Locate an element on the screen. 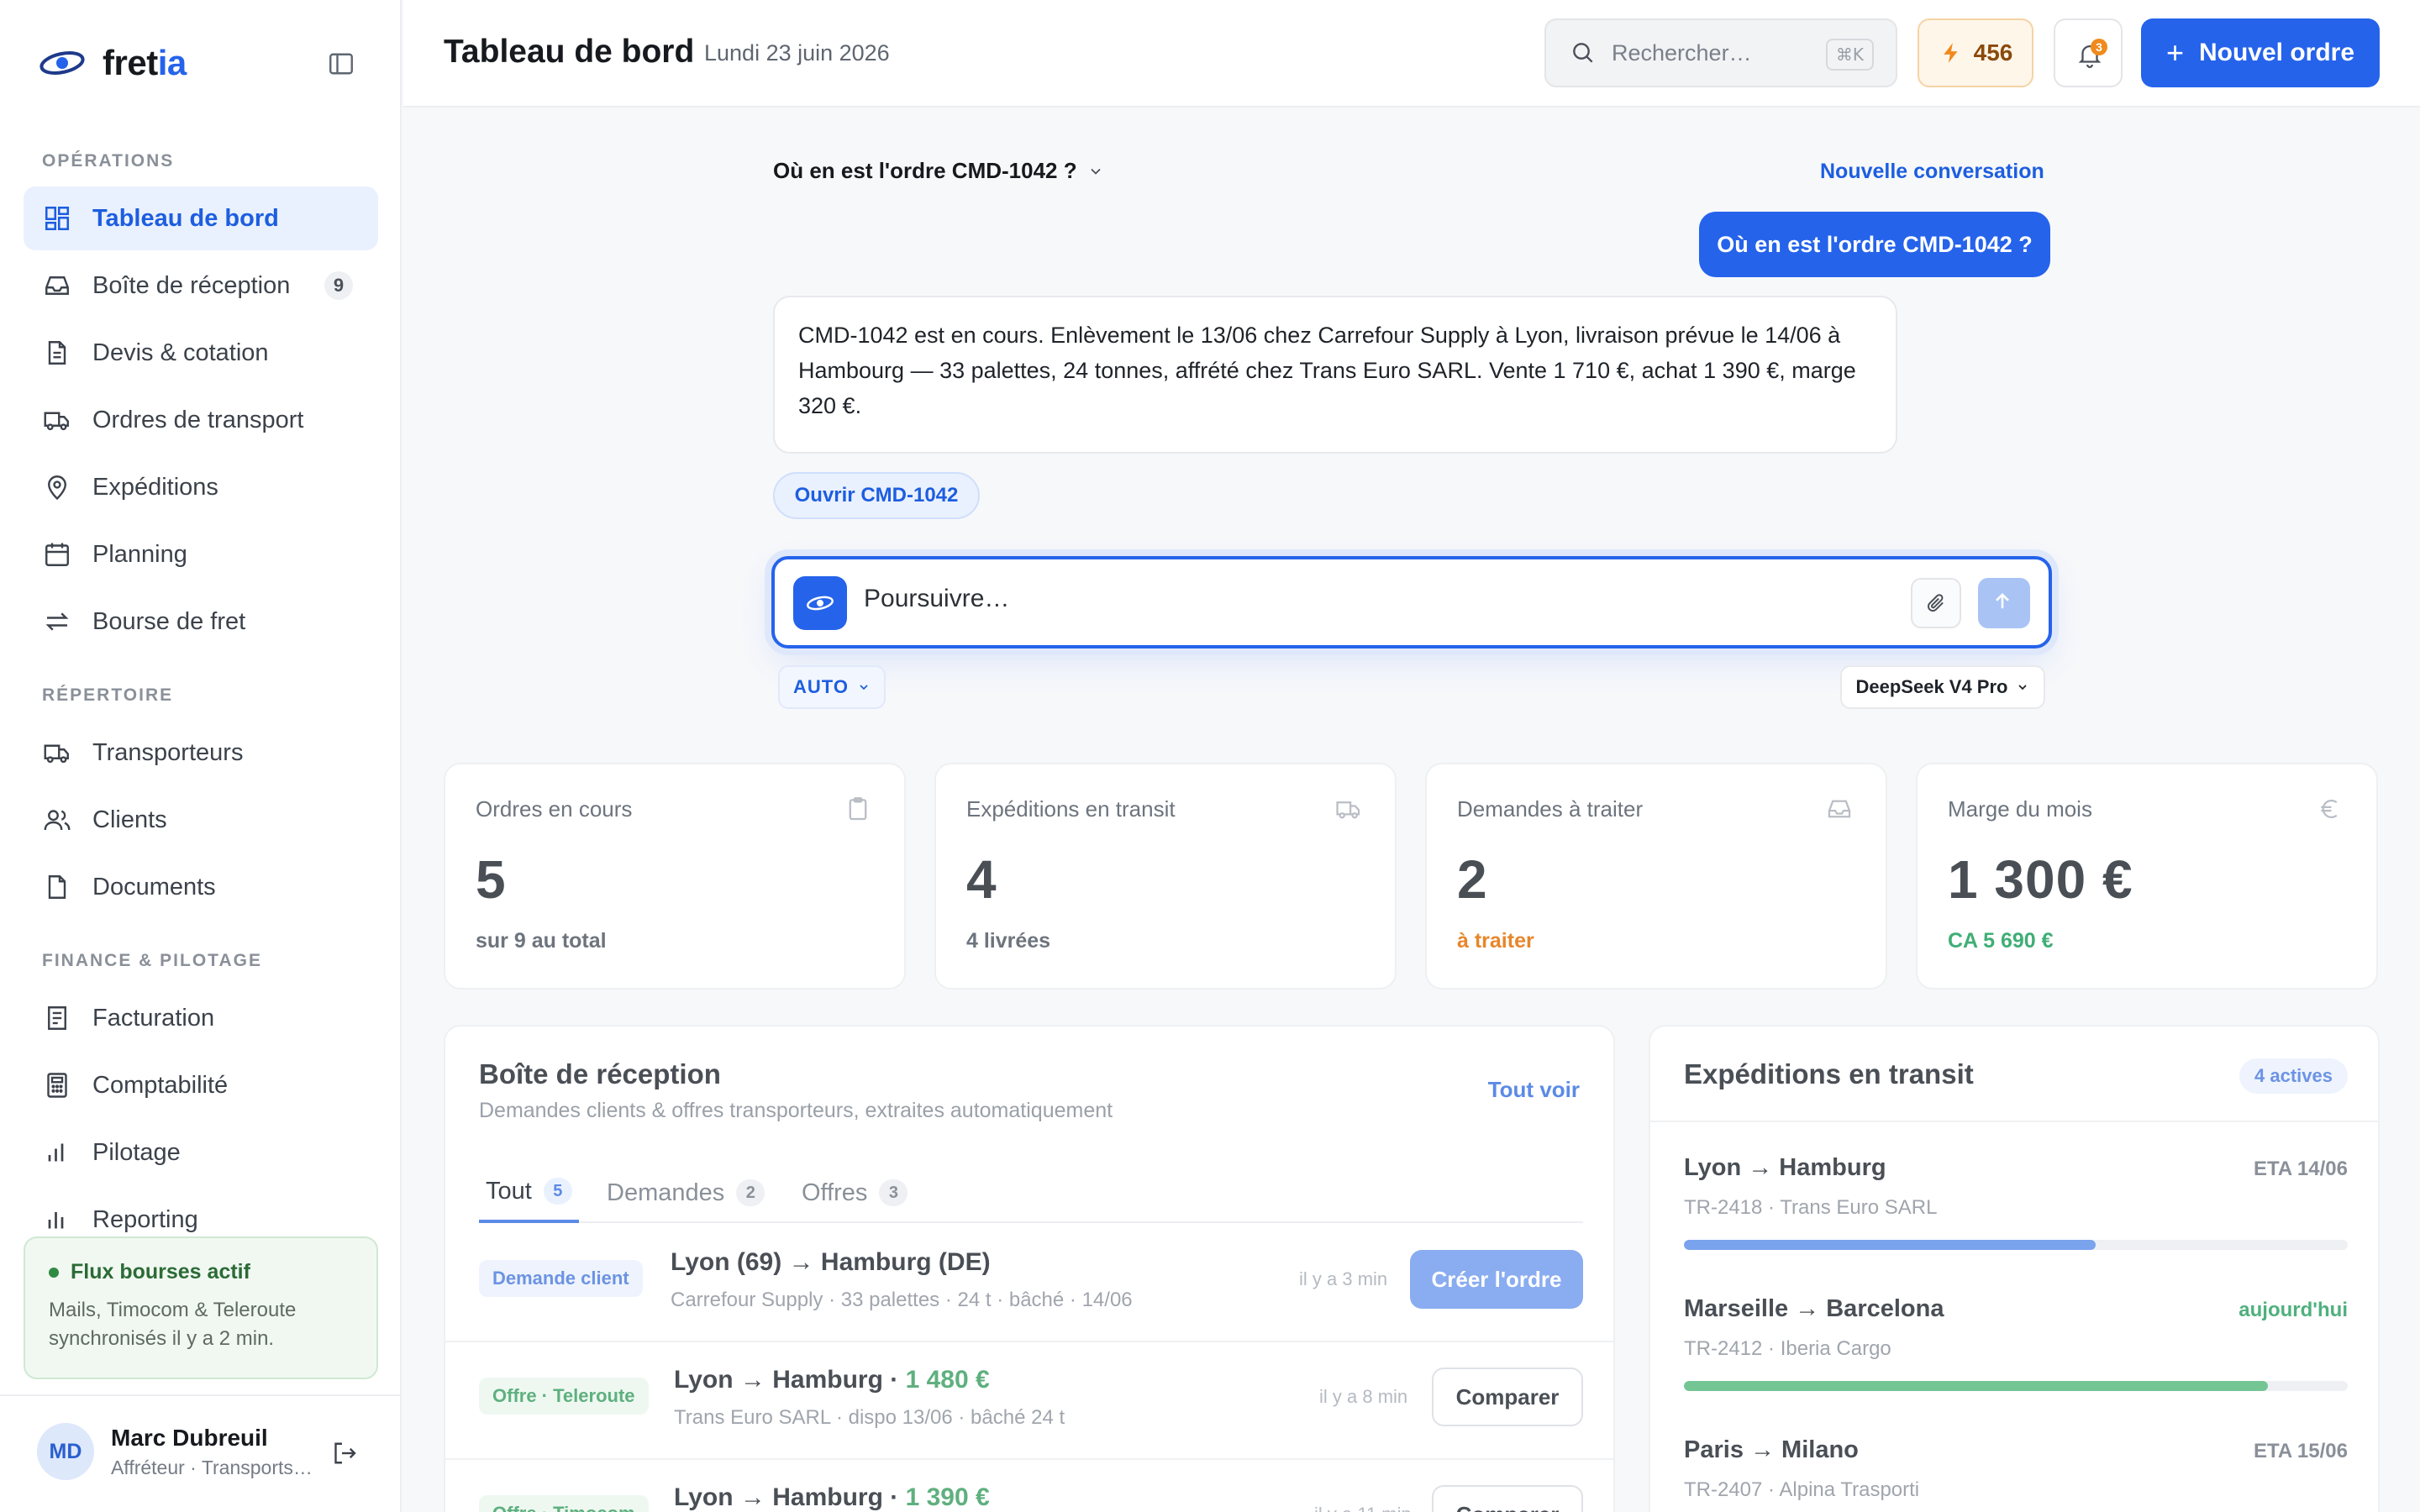 The image size is (2420, 1512). logout-icon is located at coordinates (344, 1453).